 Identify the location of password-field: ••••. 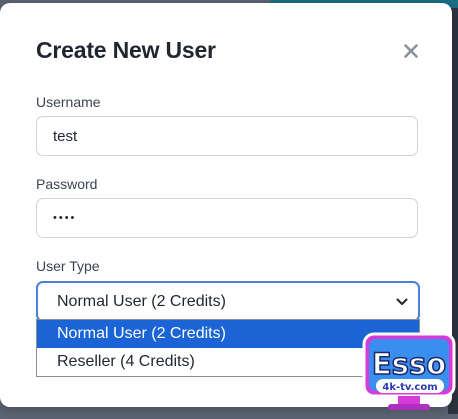
(227, 218).